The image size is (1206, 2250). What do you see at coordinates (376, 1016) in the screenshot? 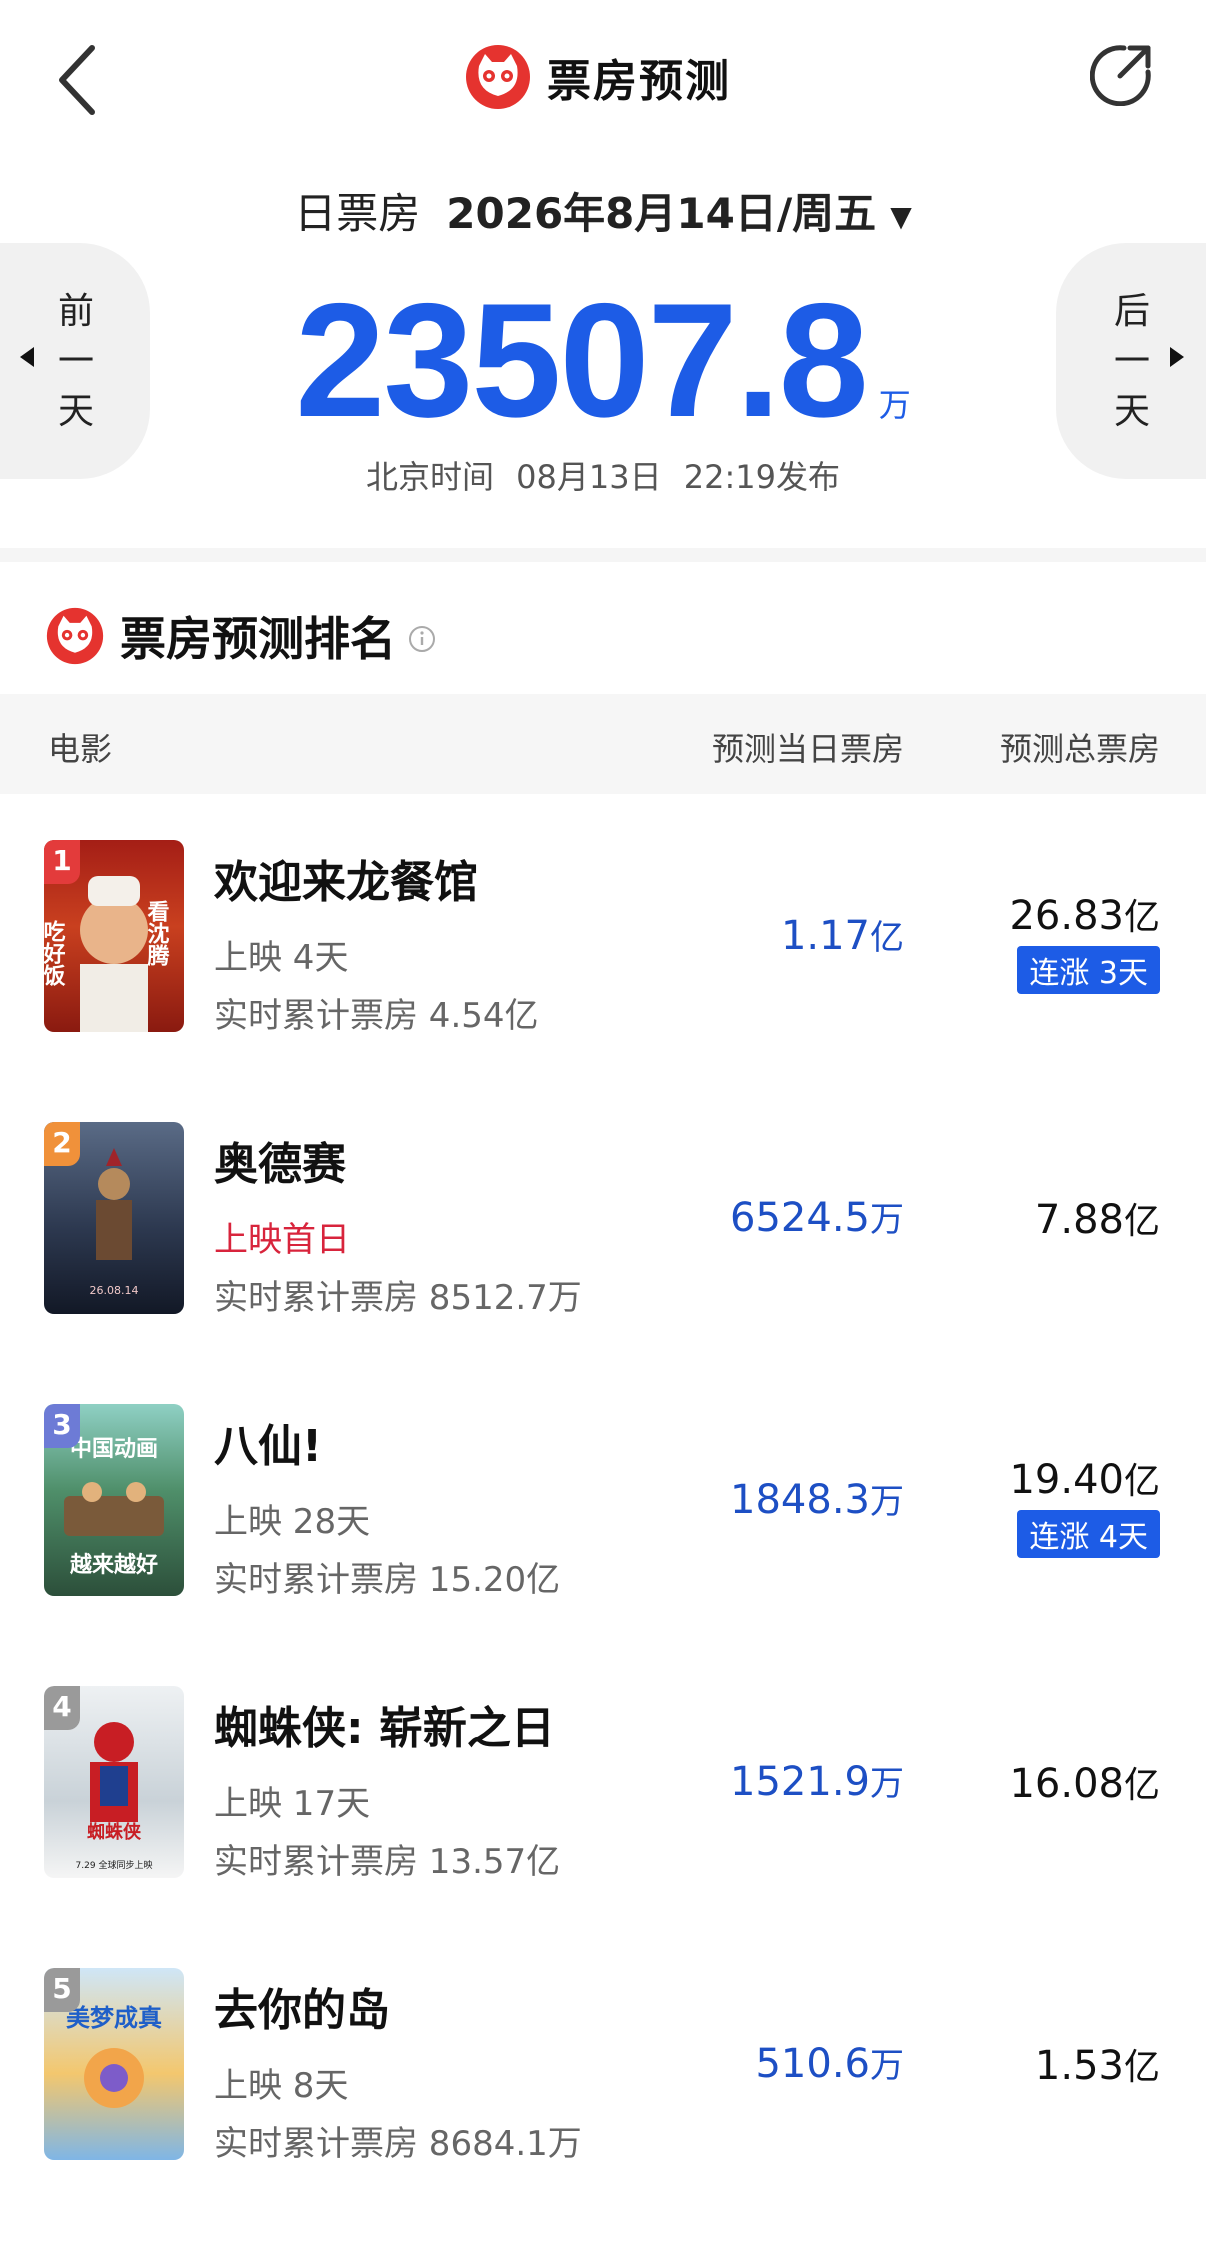
I see `cumulative-box-office: 实时累计票房 4.54亿` at bounding box center [376, 1016].